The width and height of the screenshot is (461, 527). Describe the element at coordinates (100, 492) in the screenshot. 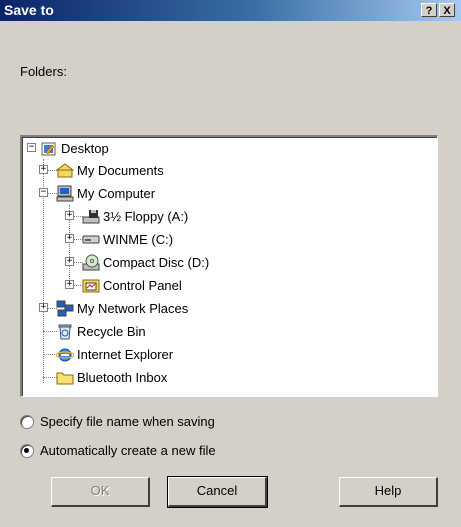

I see `ok-button: OK` at that location.